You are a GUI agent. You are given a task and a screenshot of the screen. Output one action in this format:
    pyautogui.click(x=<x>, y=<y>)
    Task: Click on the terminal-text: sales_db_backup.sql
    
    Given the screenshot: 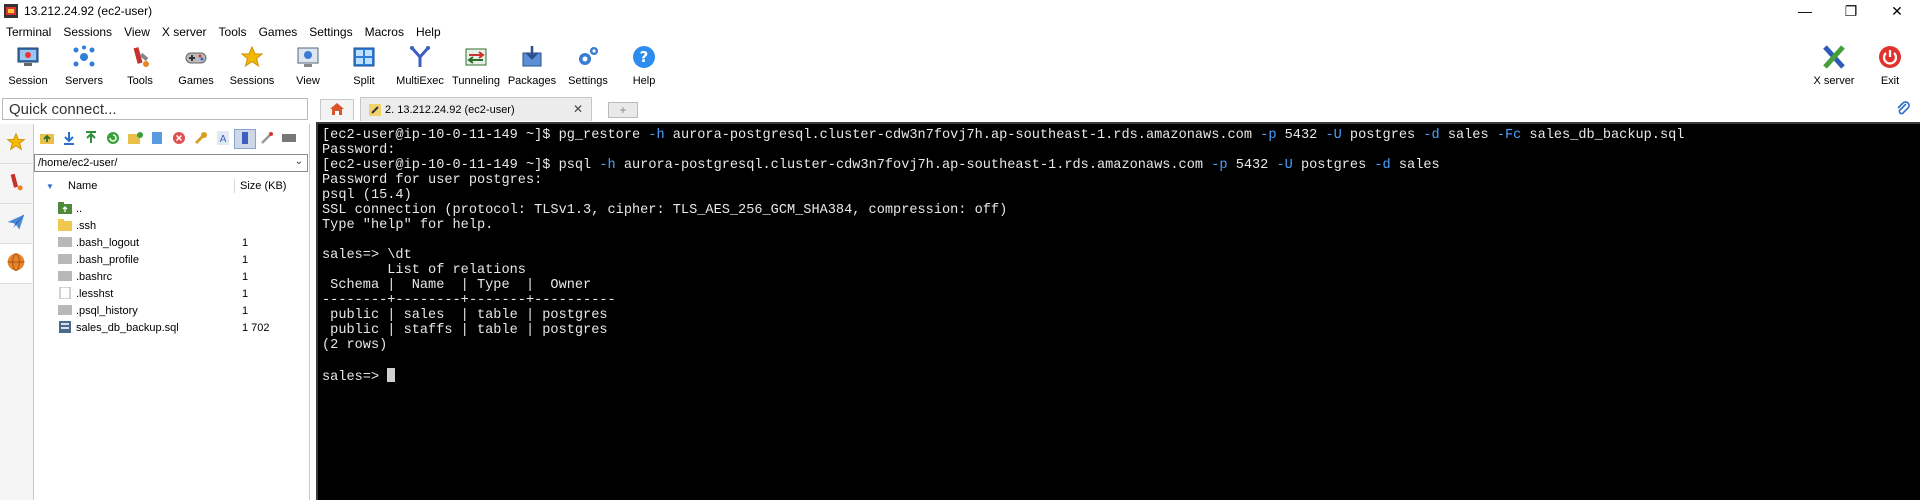 What is the action you would take?
    pyautogui.click(x=1603, y=135)
    